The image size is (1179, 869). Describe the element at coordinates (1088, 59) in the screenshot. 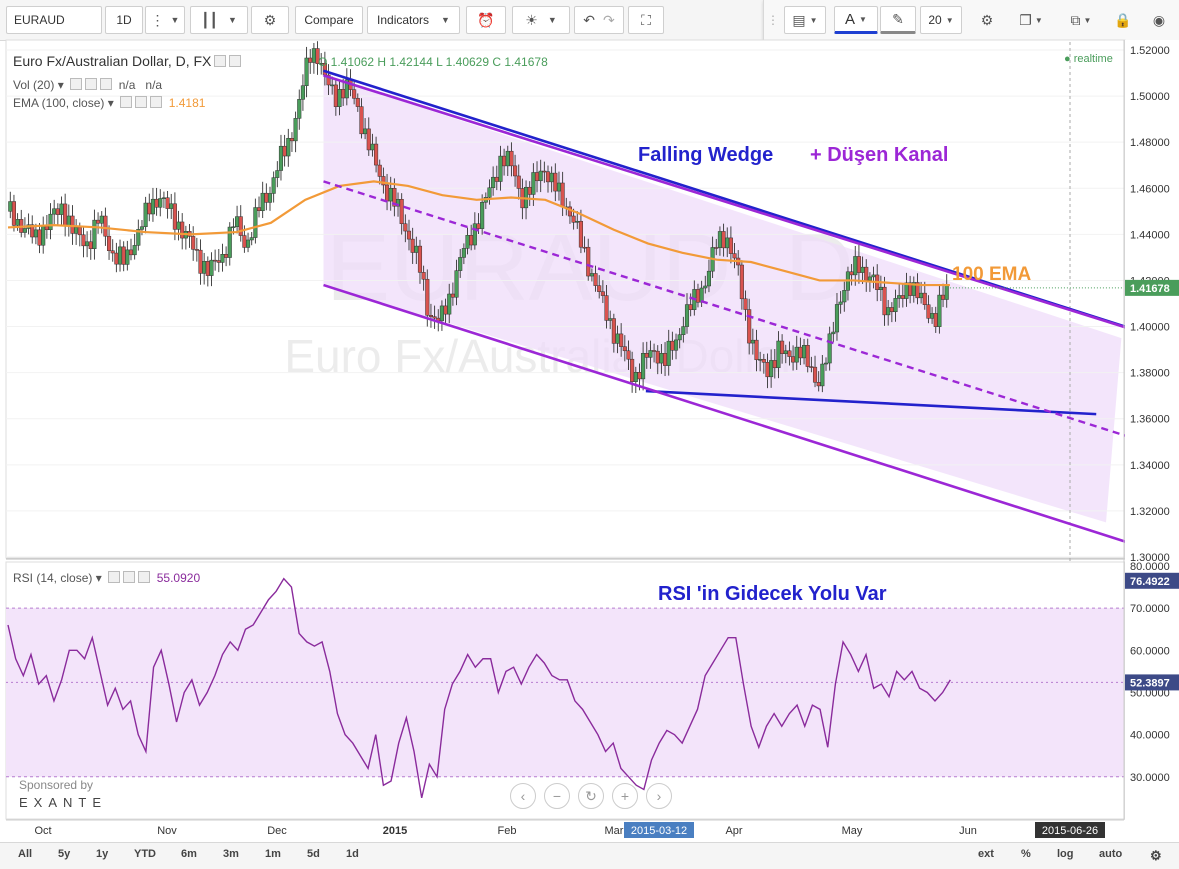

I see `realtime-indicator: ● realtime` at that location.